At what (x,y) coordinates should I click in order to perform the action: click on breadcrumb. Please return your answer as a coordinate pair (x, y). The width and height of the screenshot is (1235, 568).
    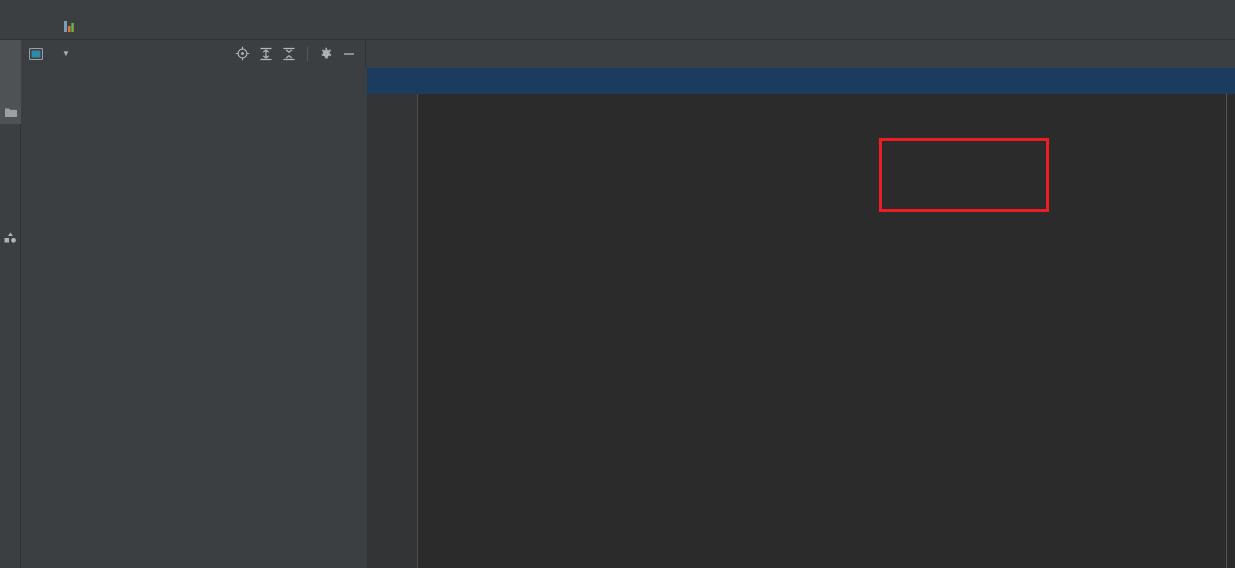
    Looking at the image, I should click on (617, 26).